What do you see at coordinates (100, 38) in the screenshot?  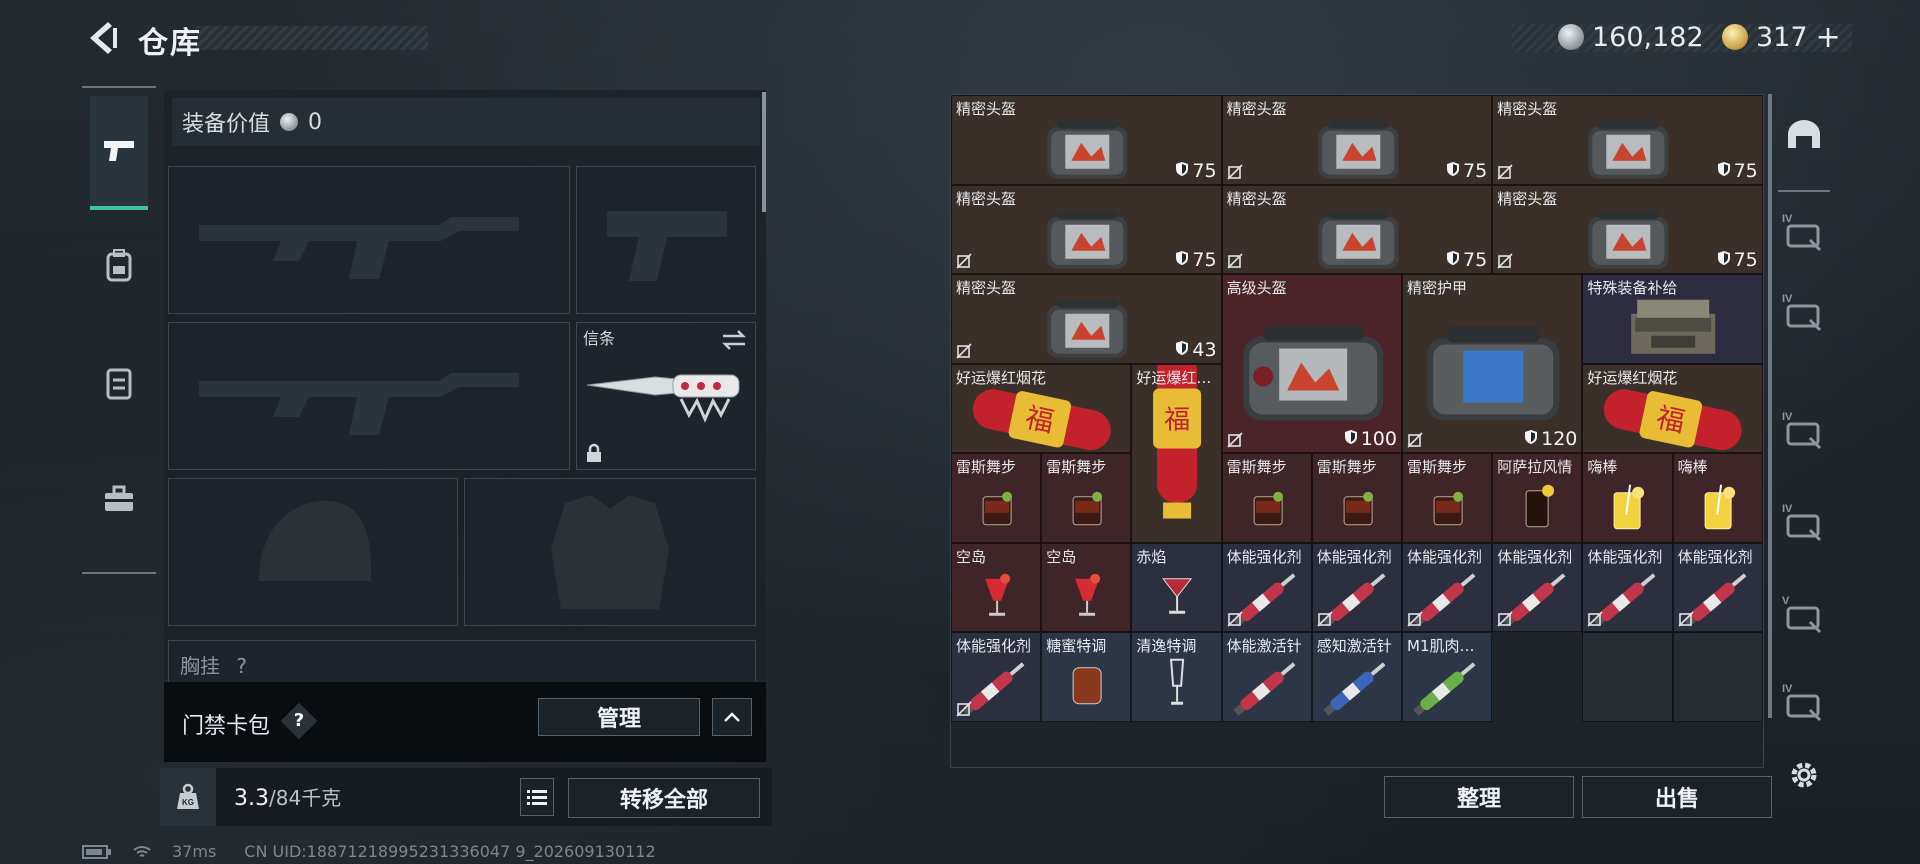 I see `back-button` at bounding box center [100, 38].